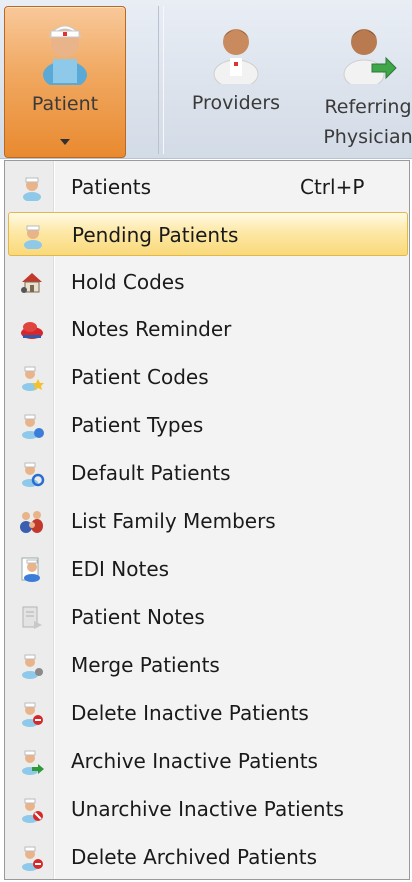 The height and width of the screenshot is (882, 412). I want to click on patient-ribbon-button: Patient, so click(65, 82).